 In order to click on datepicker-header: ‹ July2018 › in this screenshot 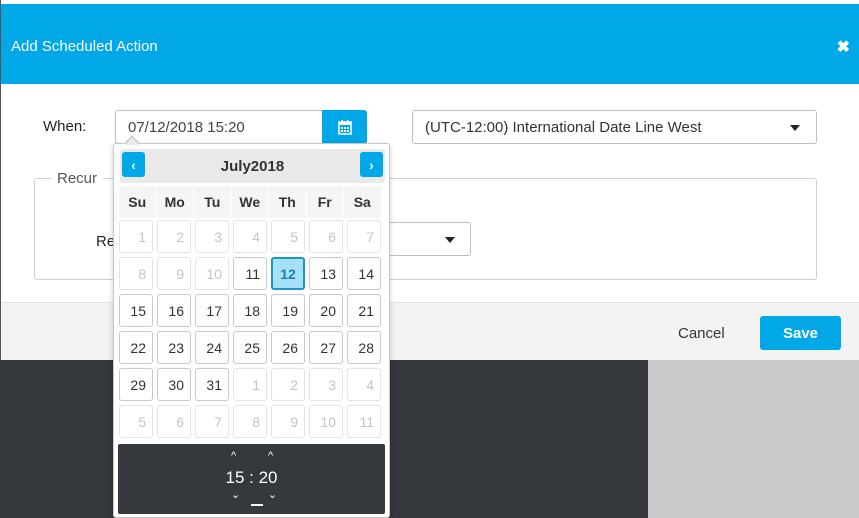, I will do `click(252, 166)`.